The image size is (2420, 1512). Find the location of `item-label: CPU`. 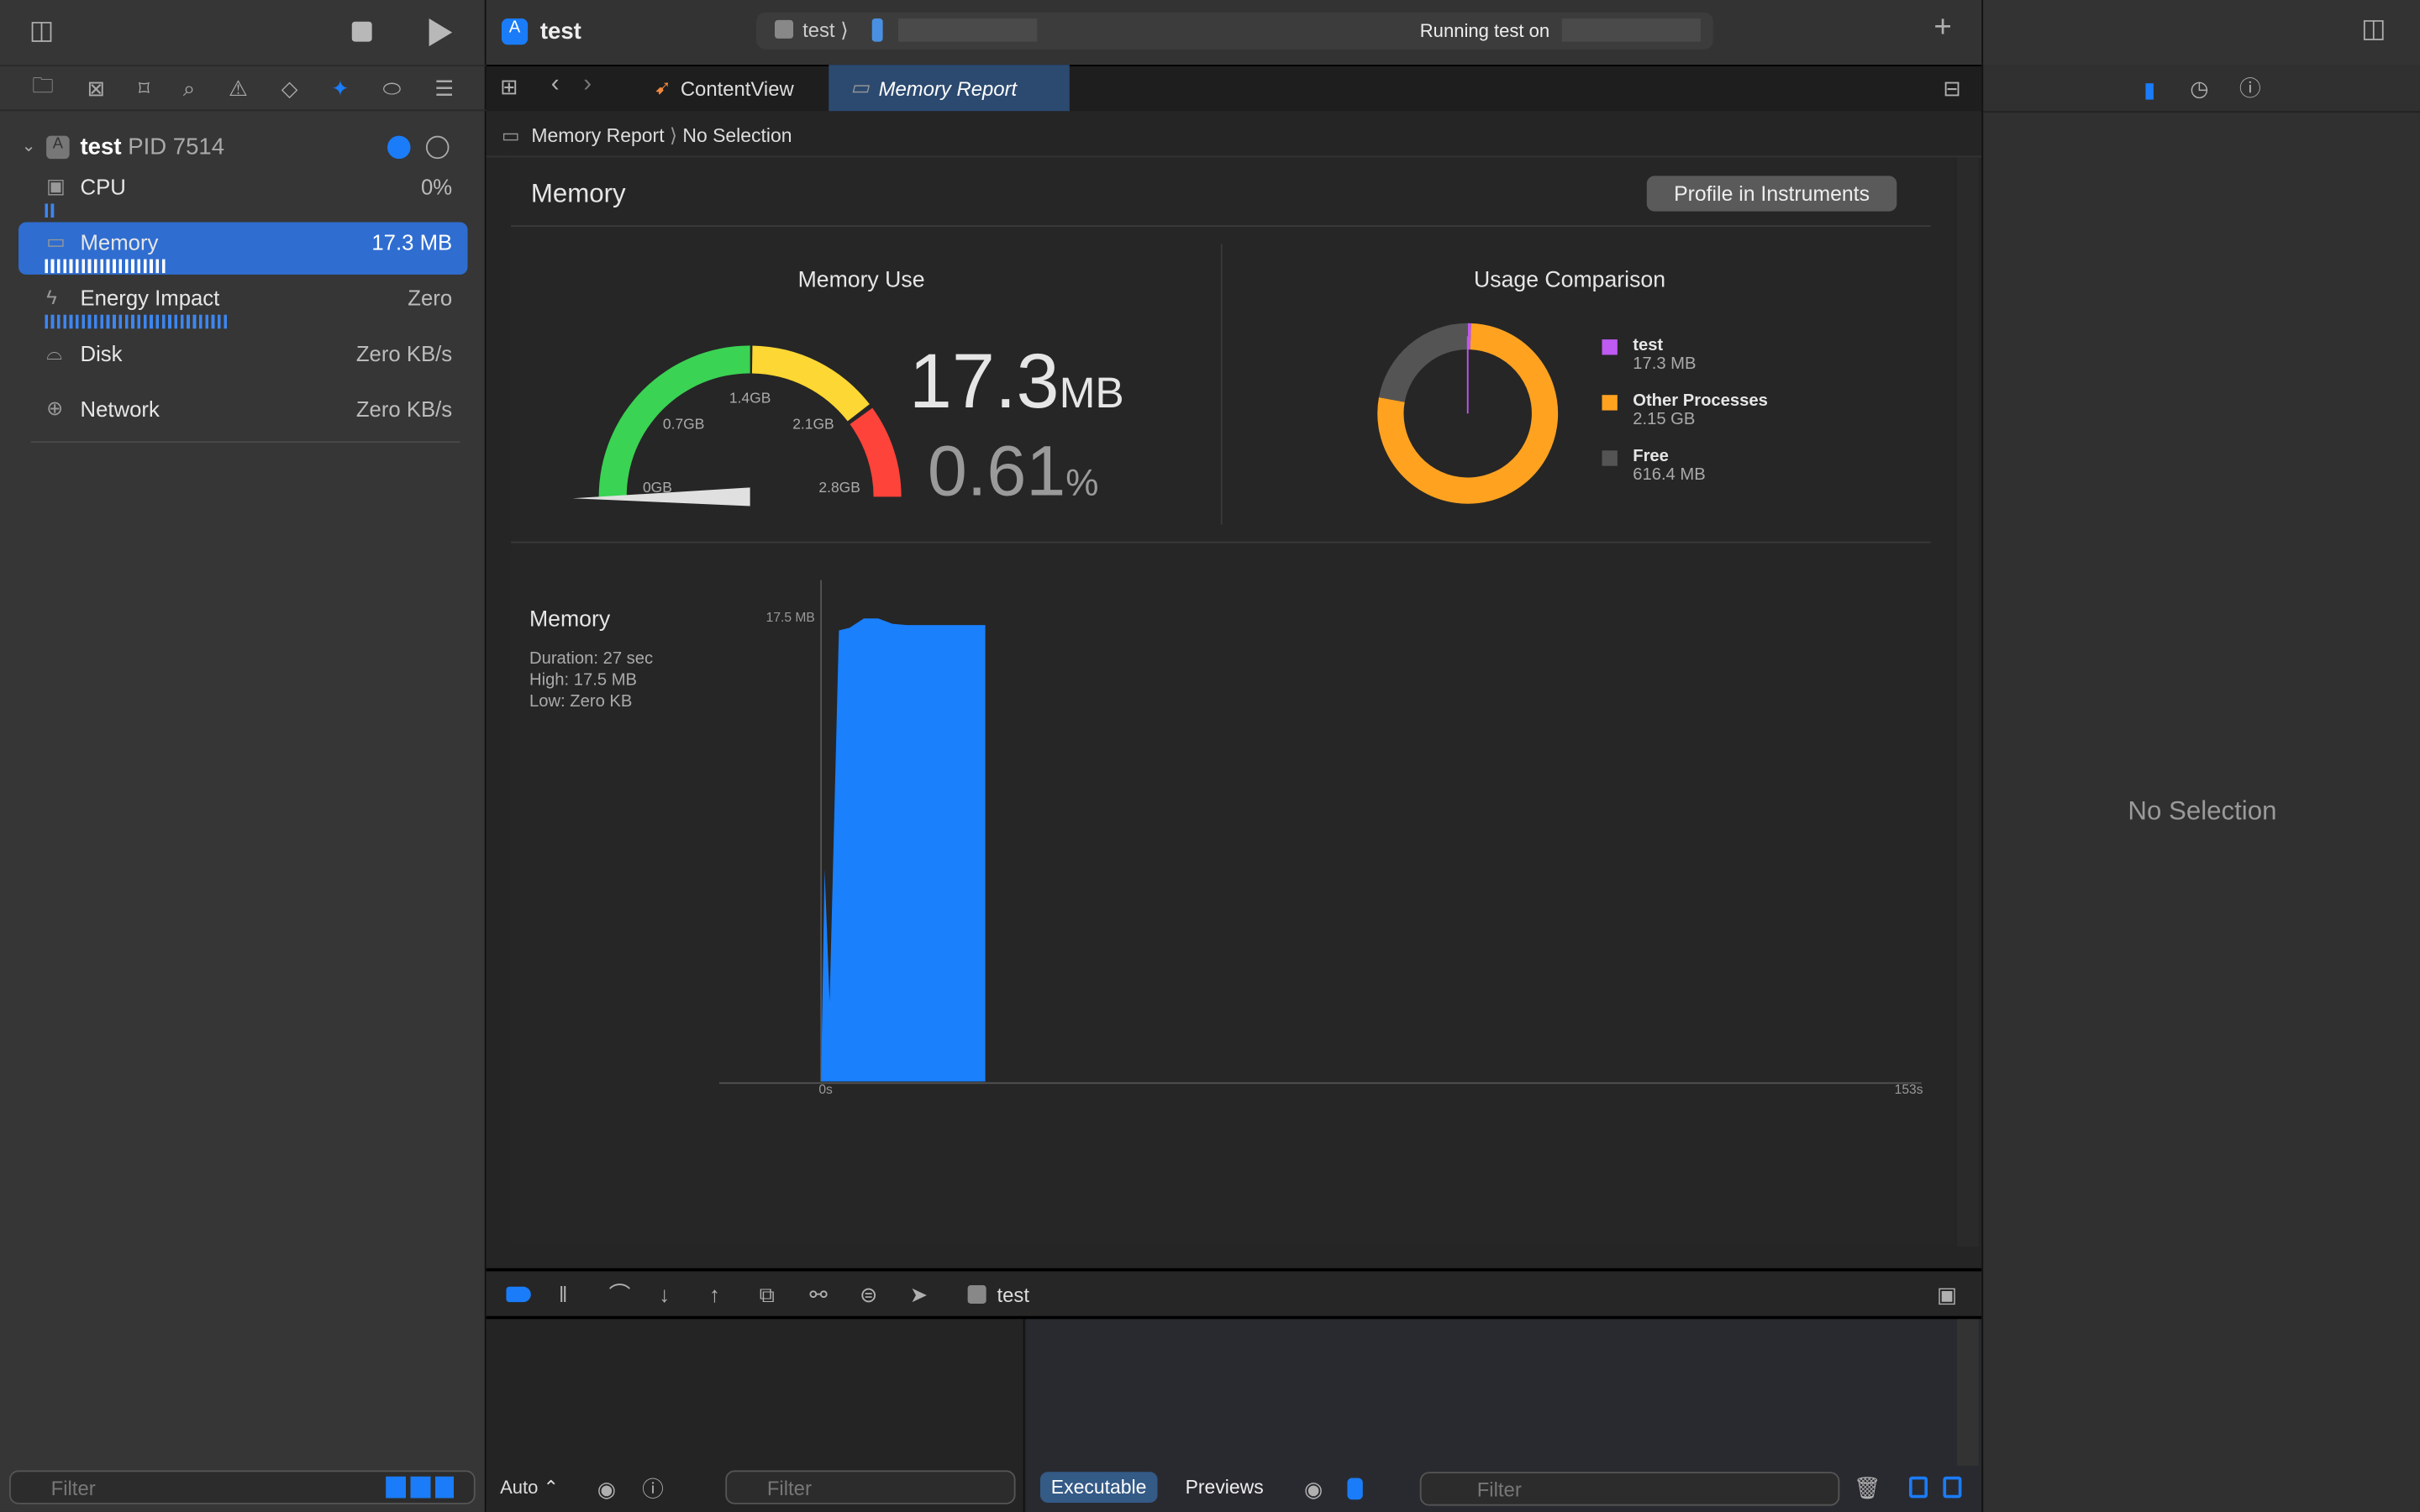

item-label: CPU is located at coordinates (103, 186).